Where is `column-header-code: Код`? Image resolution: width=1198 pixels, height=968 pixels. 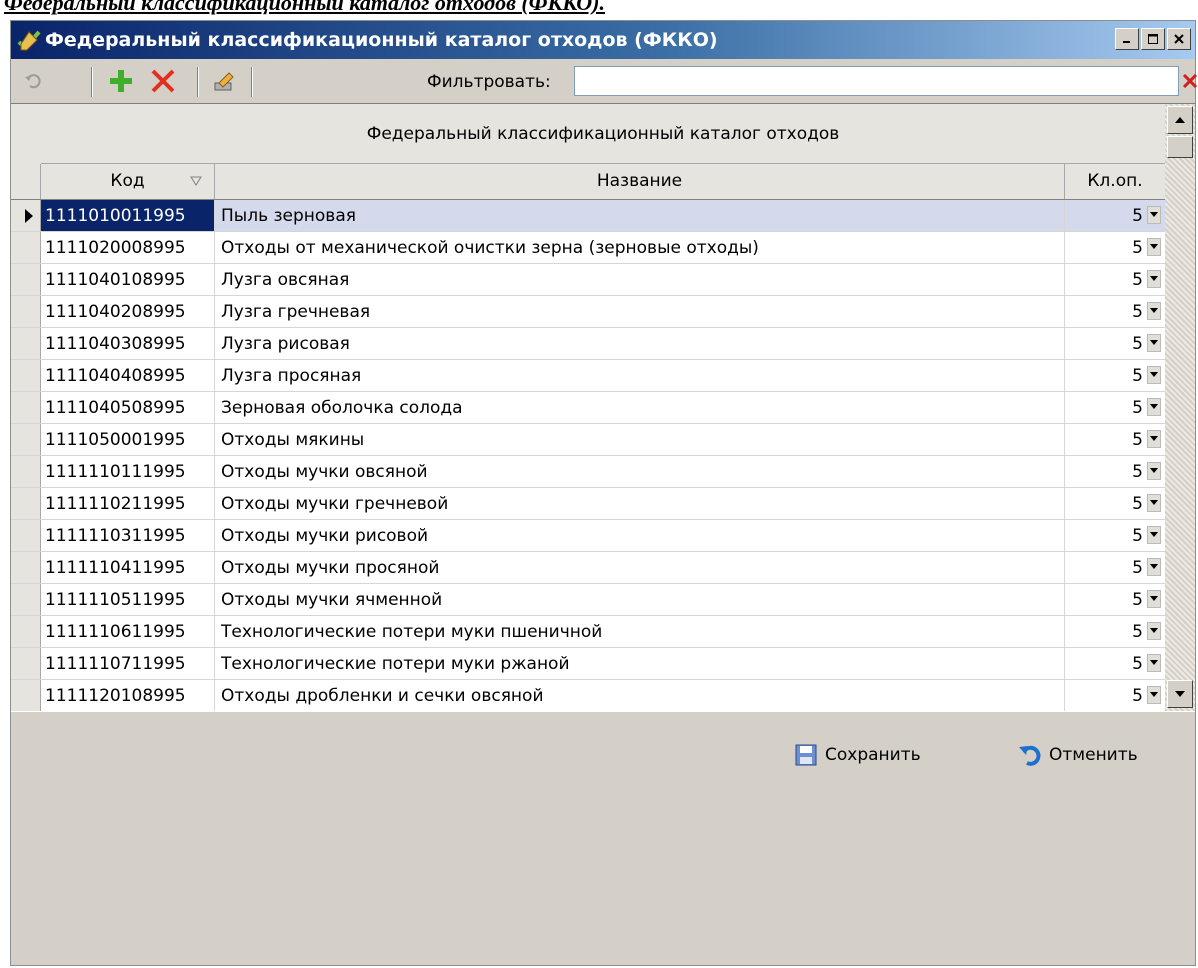
column-header-code: Код is located at coordinates (128, 181).